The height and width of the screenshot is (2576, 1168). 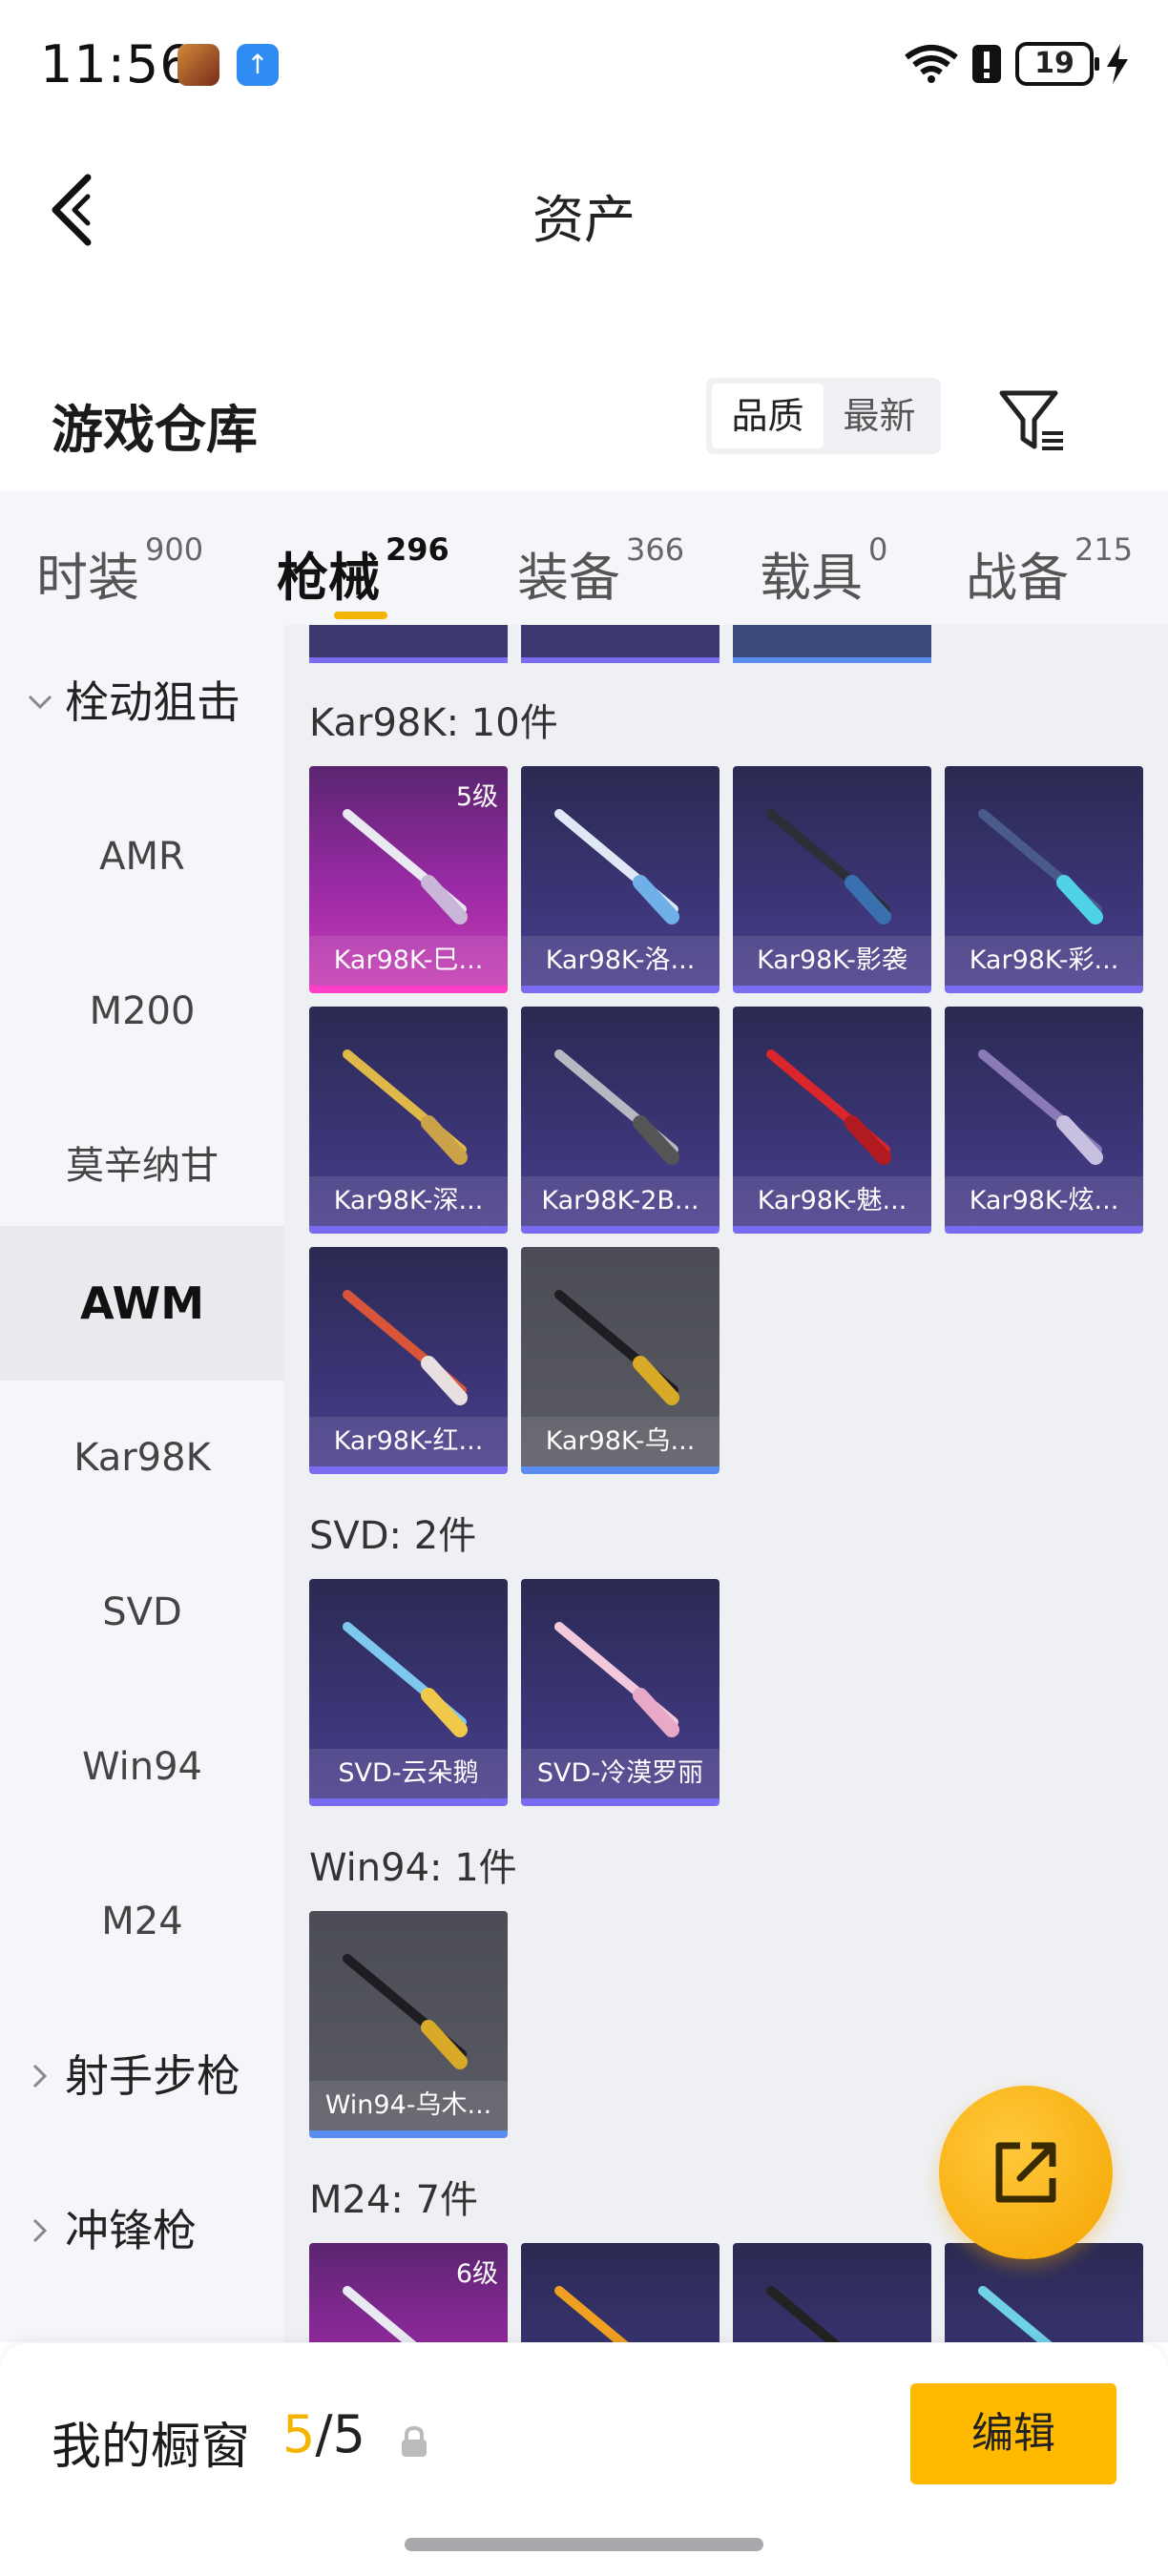 What do you see at coordinates (879, 416) in the screenshot?
I see `sort-by-newest-button: 最新` at bounding box center [879, 416].